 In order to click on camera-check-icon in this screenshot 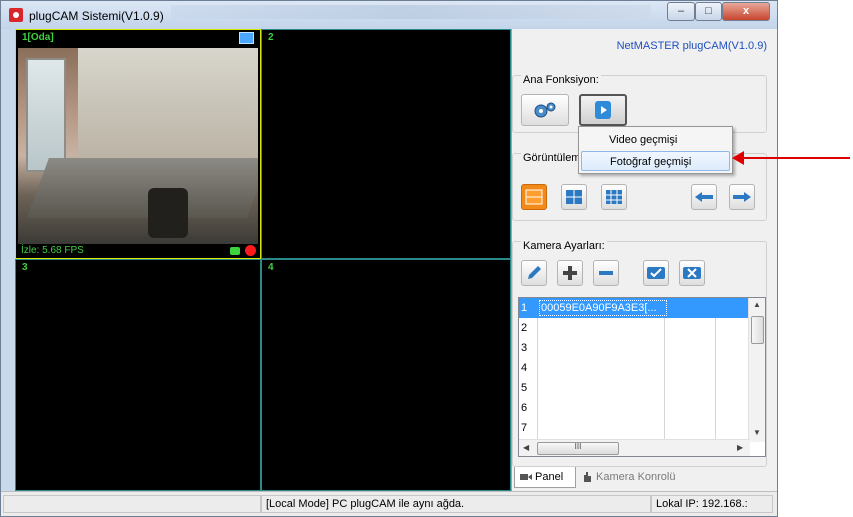, I will do `click(656, 273)`.